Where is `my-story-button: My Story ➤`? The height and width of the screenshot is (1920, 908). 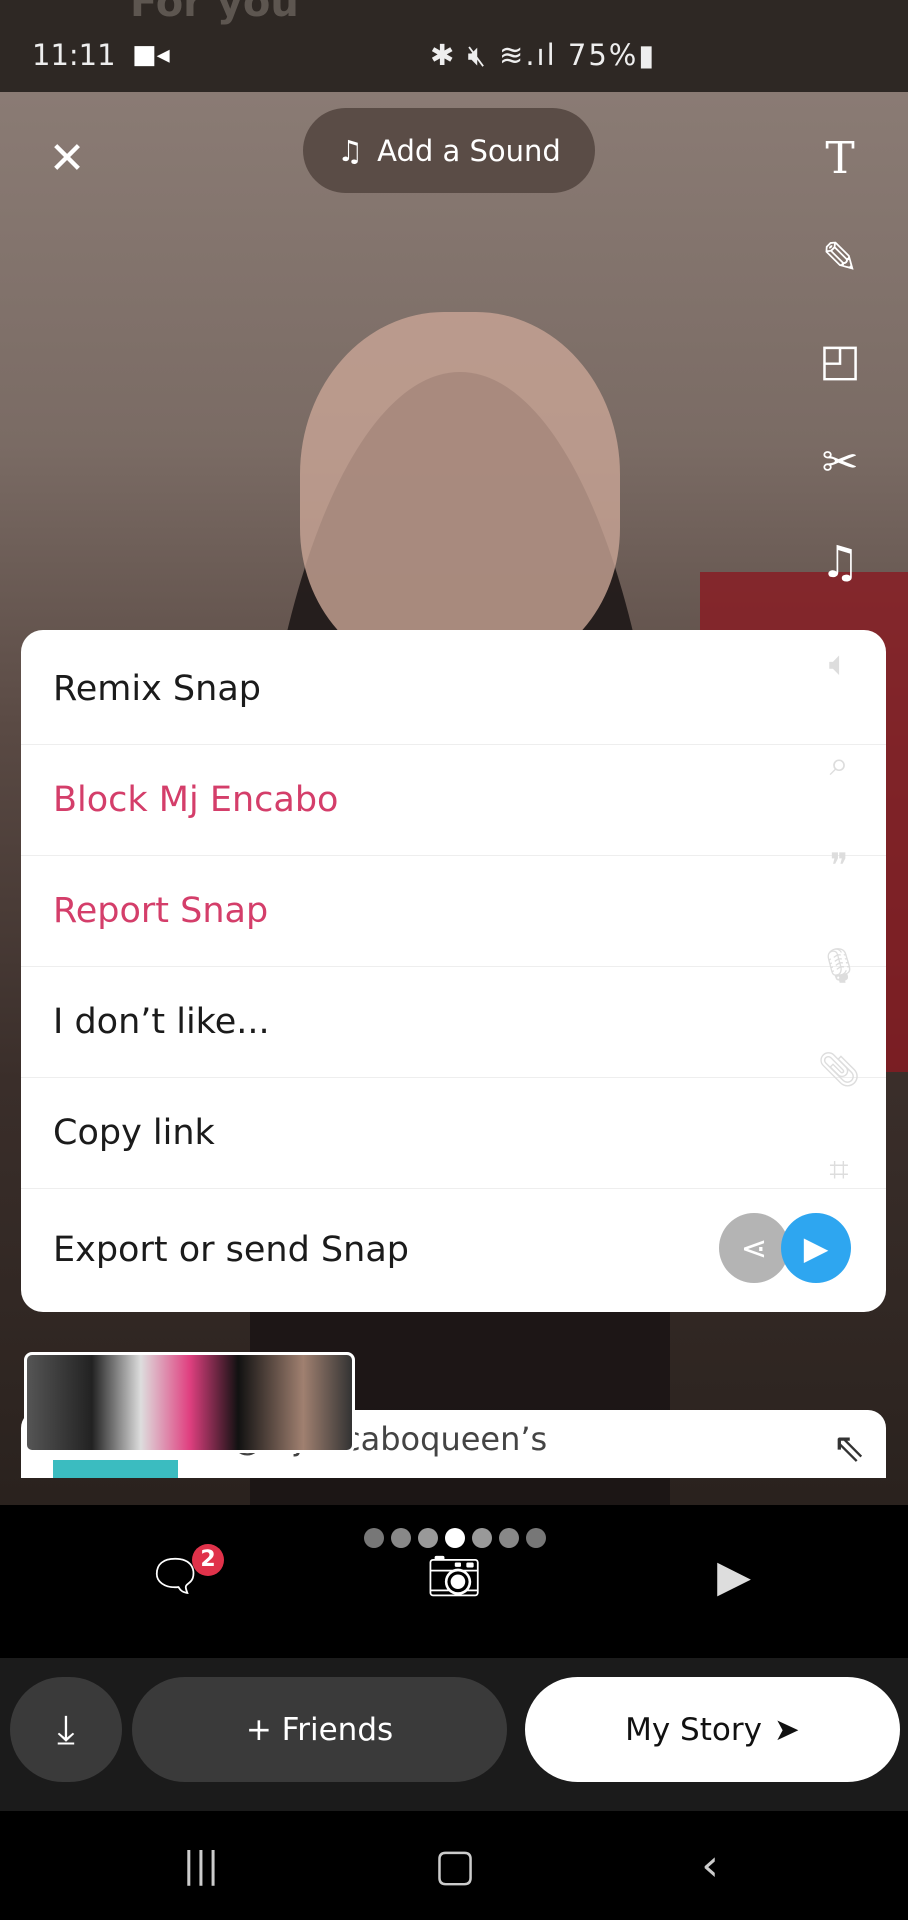
my-story-button: My Story ➤ is located at coordinates (712, 1729).